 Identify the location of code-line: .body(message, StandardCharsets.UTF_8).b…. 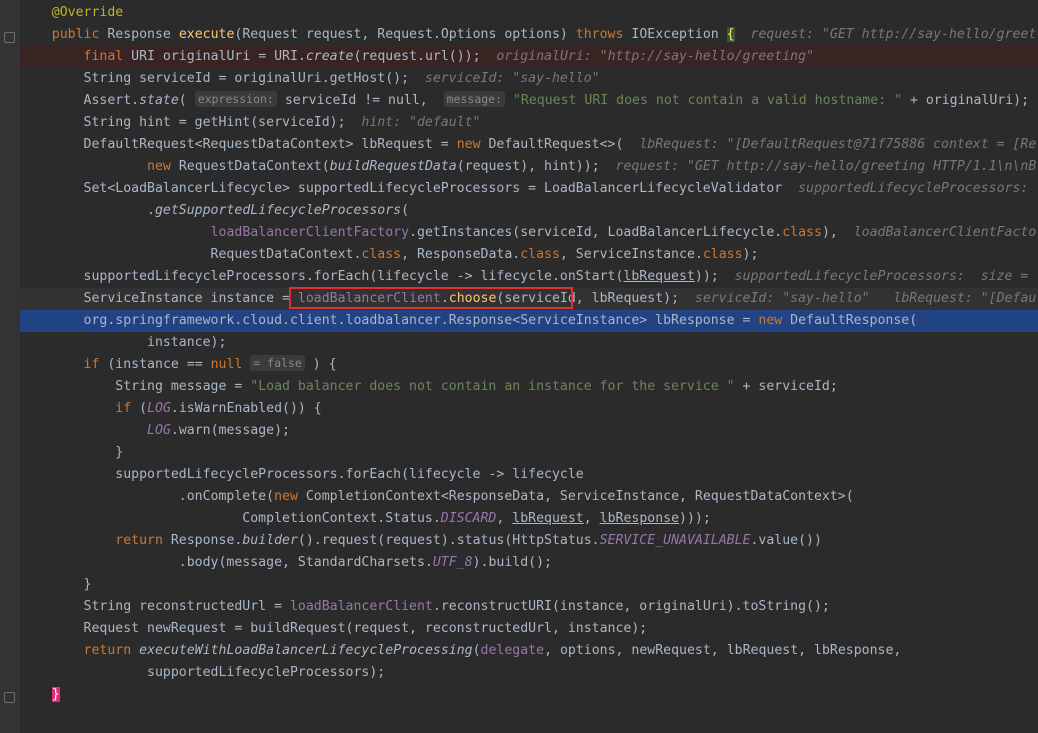
(286, 562).